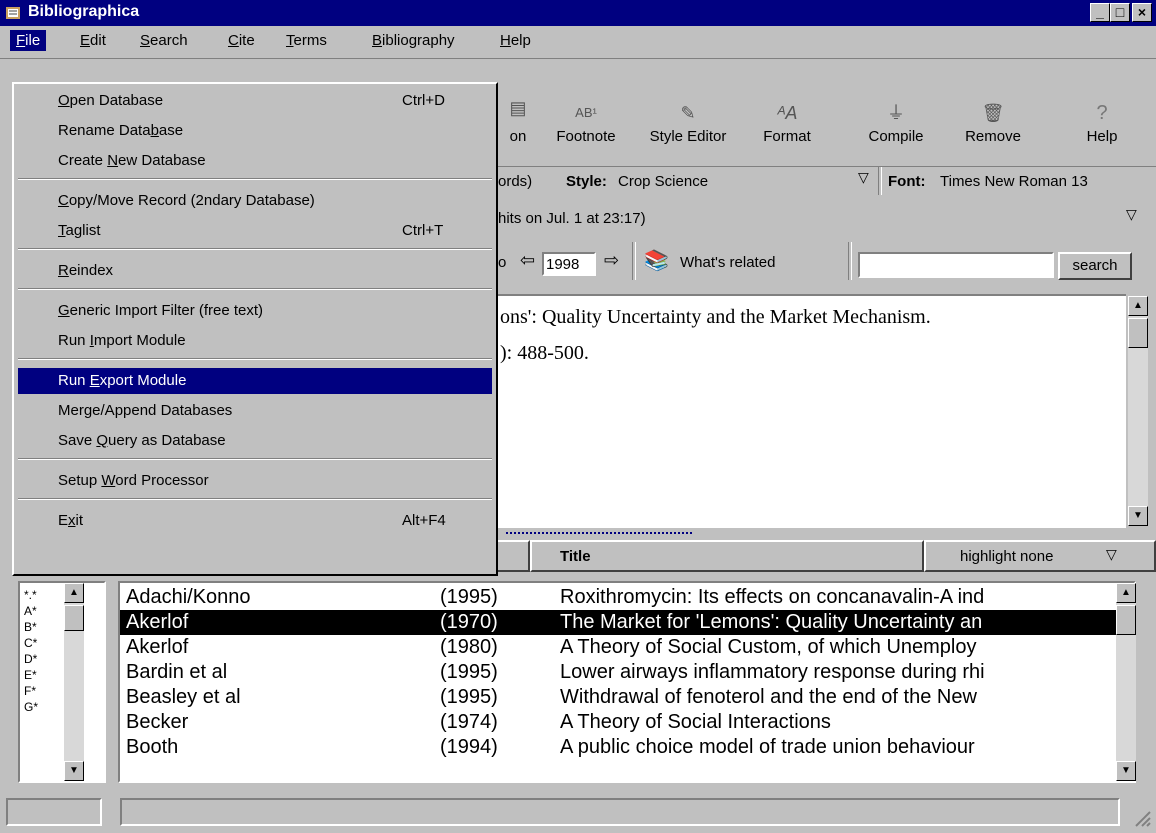  What do you see at coordinates (74, 340) in the screenshot?
I see `label-text: Run` at bounding box center [74, 340].